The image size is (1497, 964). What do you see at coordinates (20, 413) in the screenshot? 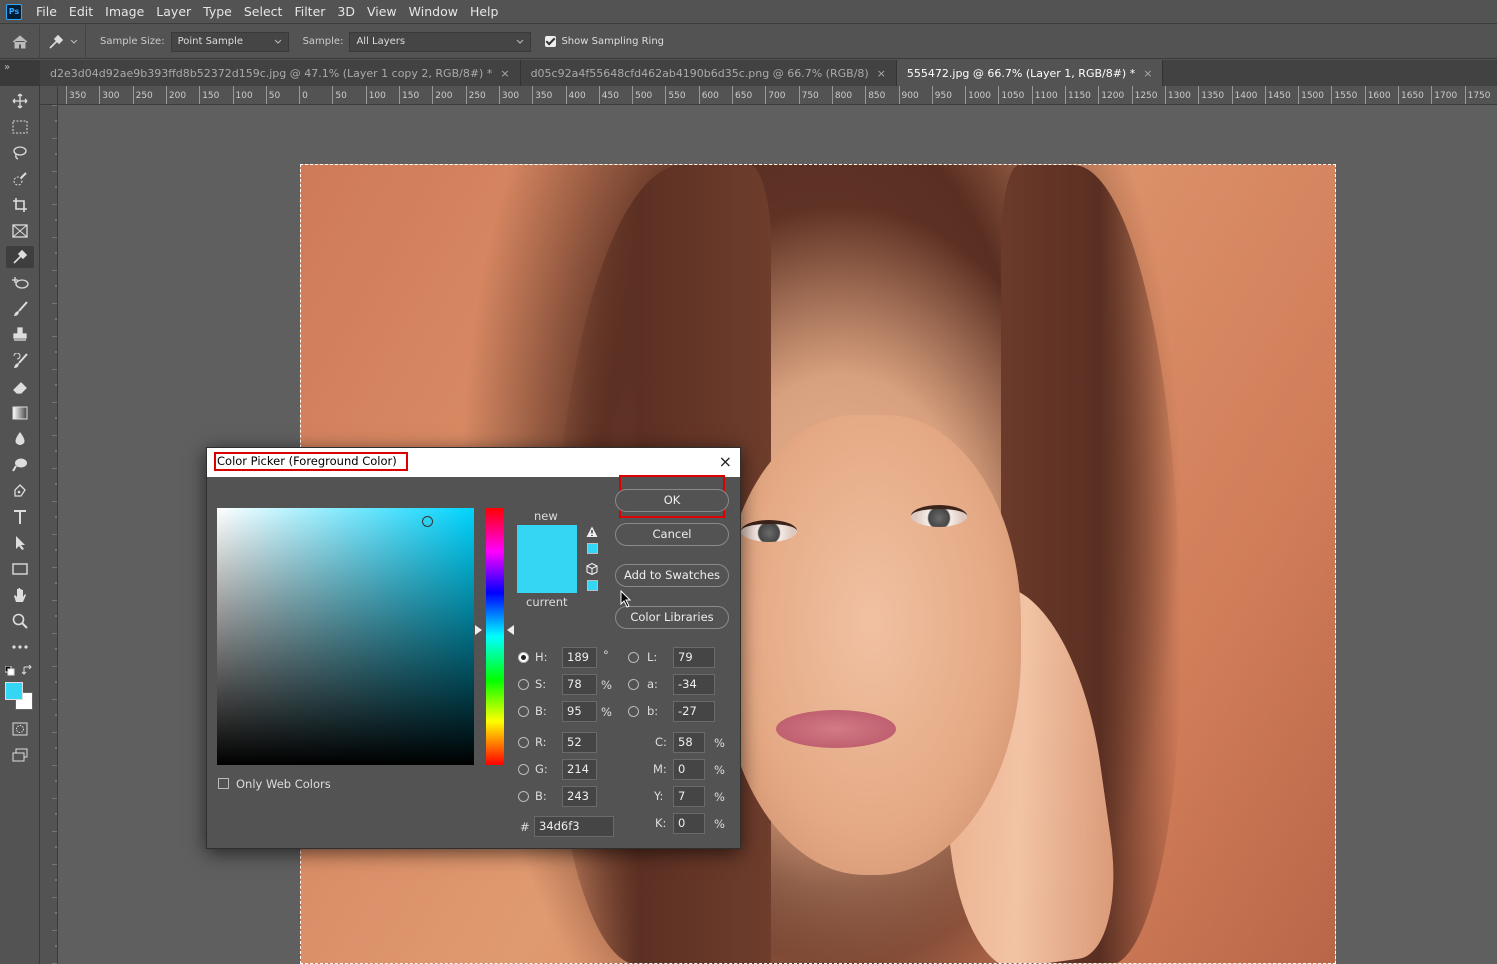
I see `gradient-tool` at bounding box center [20, 413].